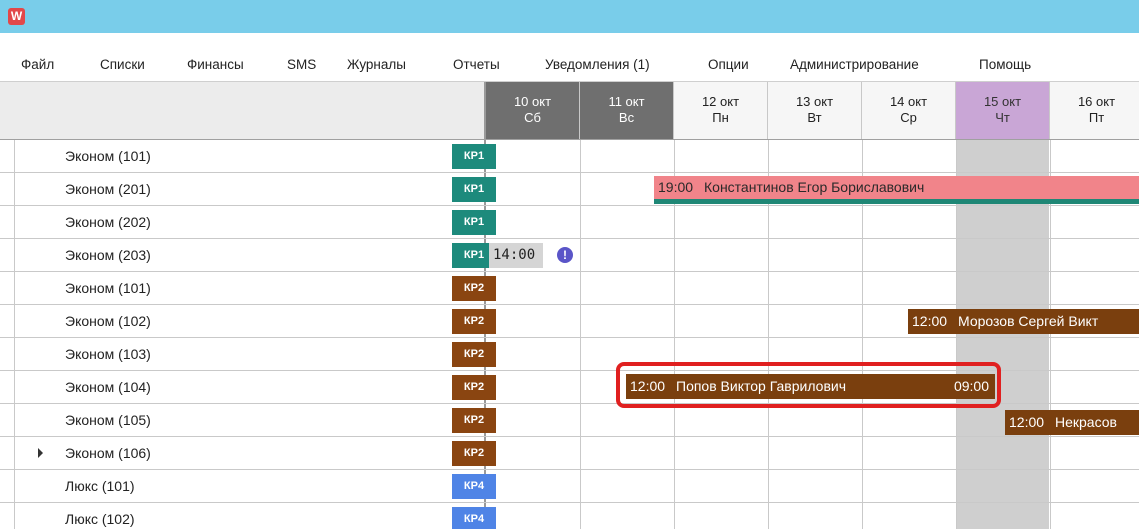 This screenshot has height=529, width=1139. What do you see at coordinates (1086, 422) in the screenshot?
I see `booking-guest-name: Некрасов` at bounding box center [1086, 422].